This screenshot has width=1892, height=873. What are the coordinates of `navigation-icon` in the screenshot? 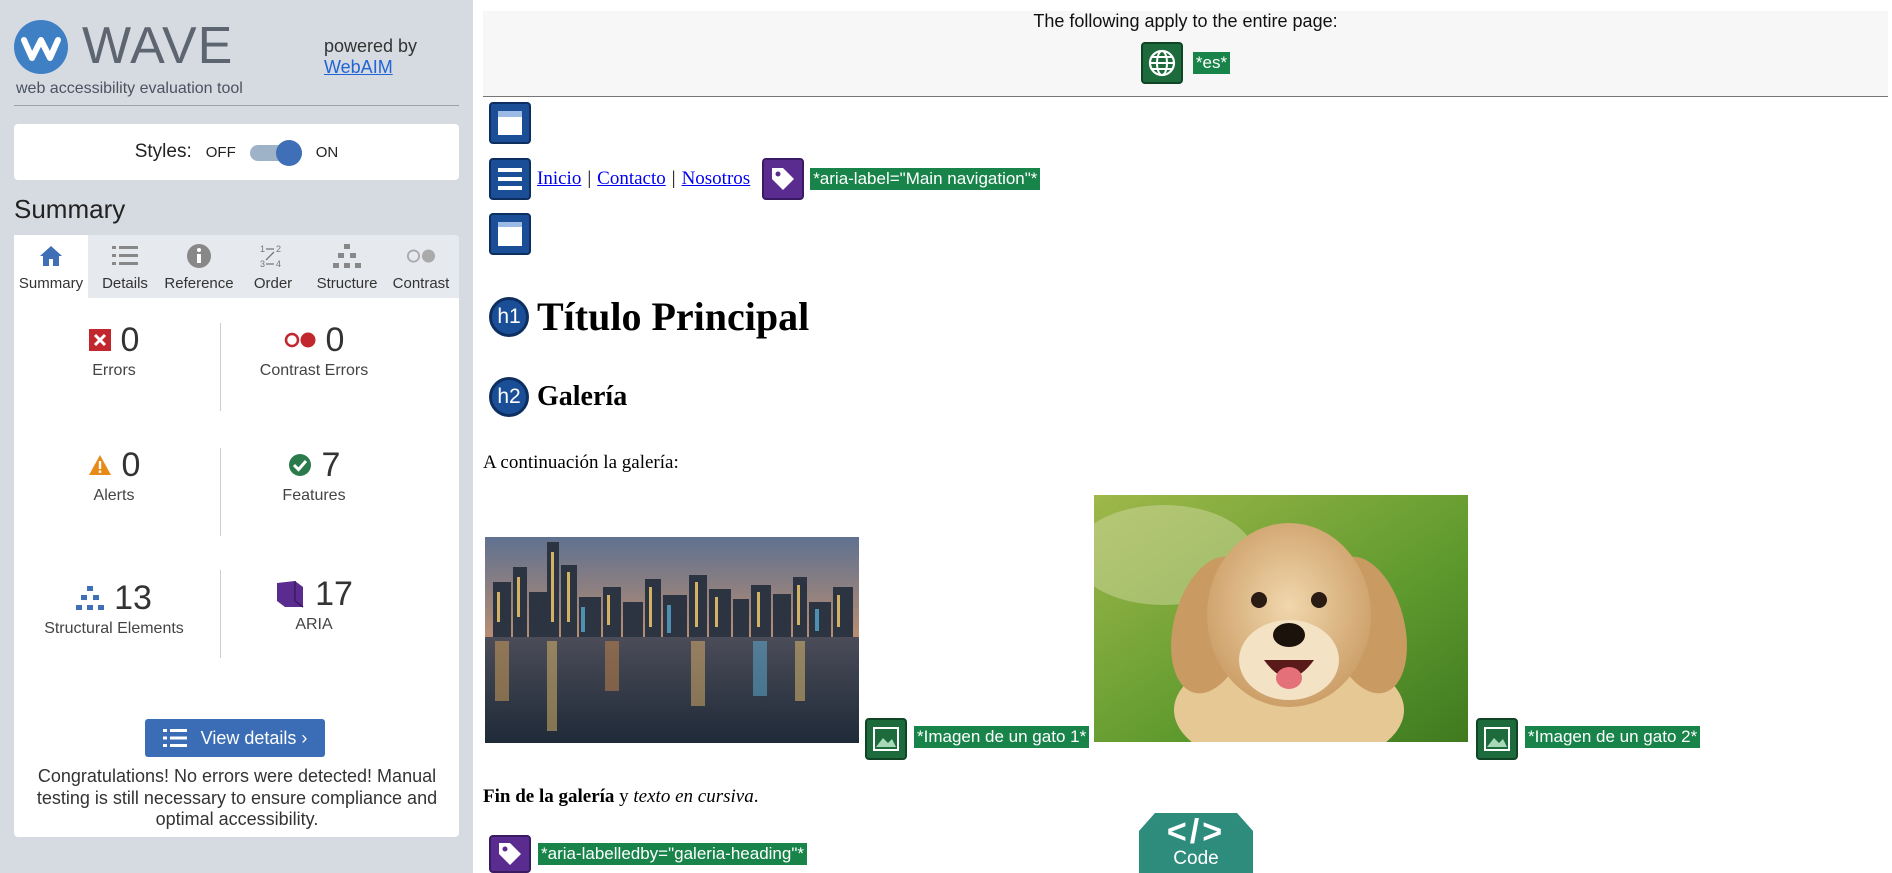 It's located at (510, 179).